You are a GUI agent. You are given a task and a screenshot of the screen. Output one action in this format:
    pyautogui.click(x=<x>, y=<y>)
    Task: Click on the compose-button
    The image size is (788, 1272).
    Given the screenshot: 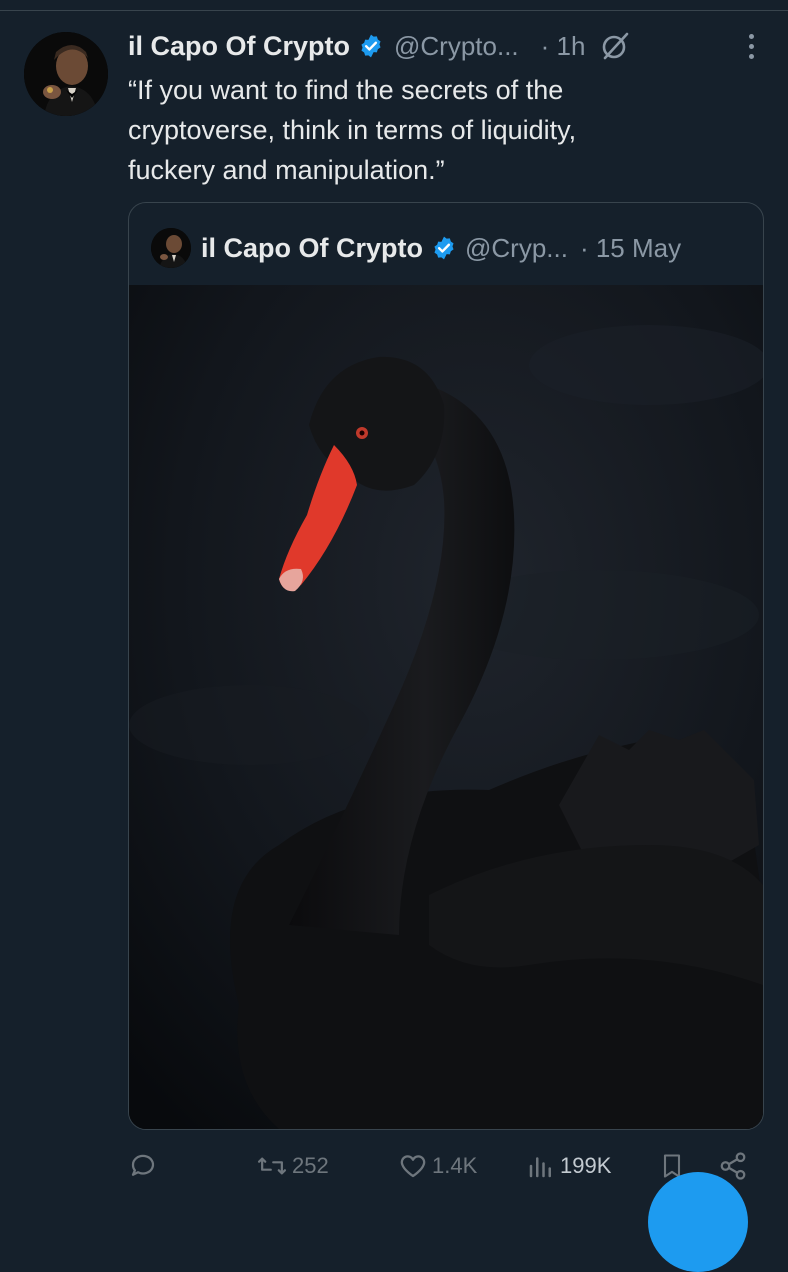 What is the action you would take?
    pyautogui.click(x=698, y=1222)
    